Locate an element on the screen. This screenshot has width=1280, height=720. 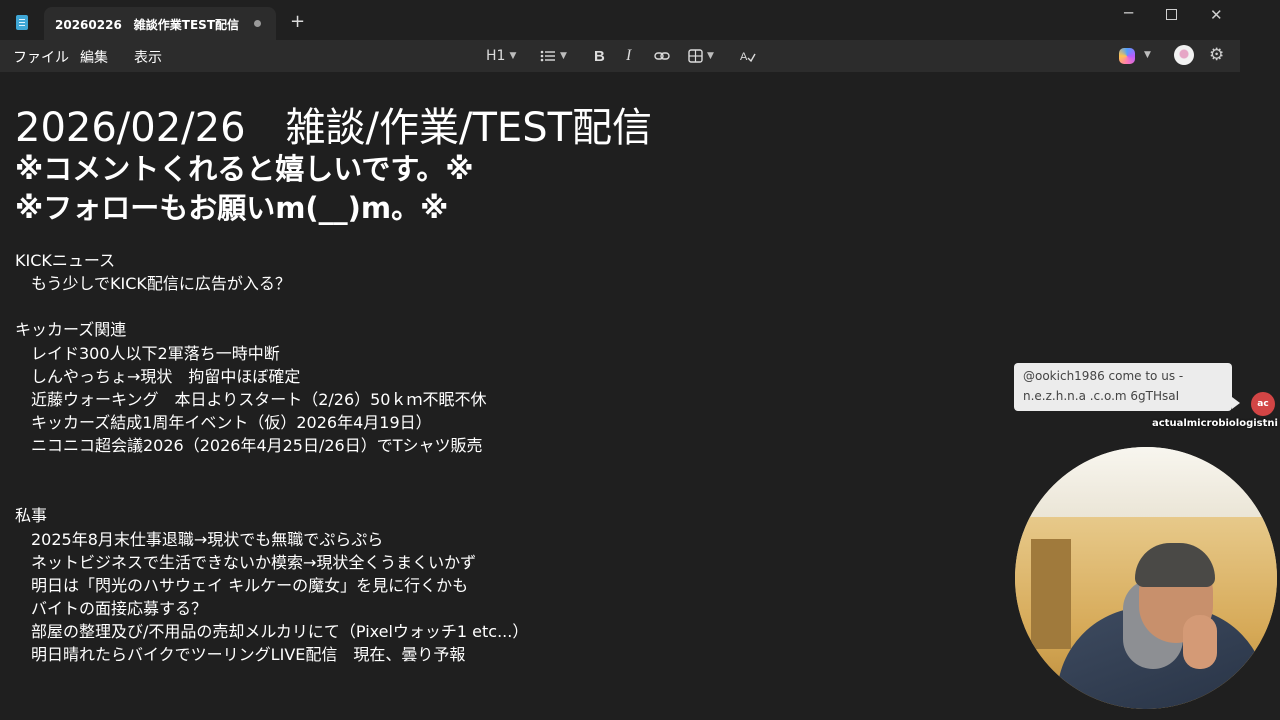
account-avatar is located at coordinates (1184, 55).